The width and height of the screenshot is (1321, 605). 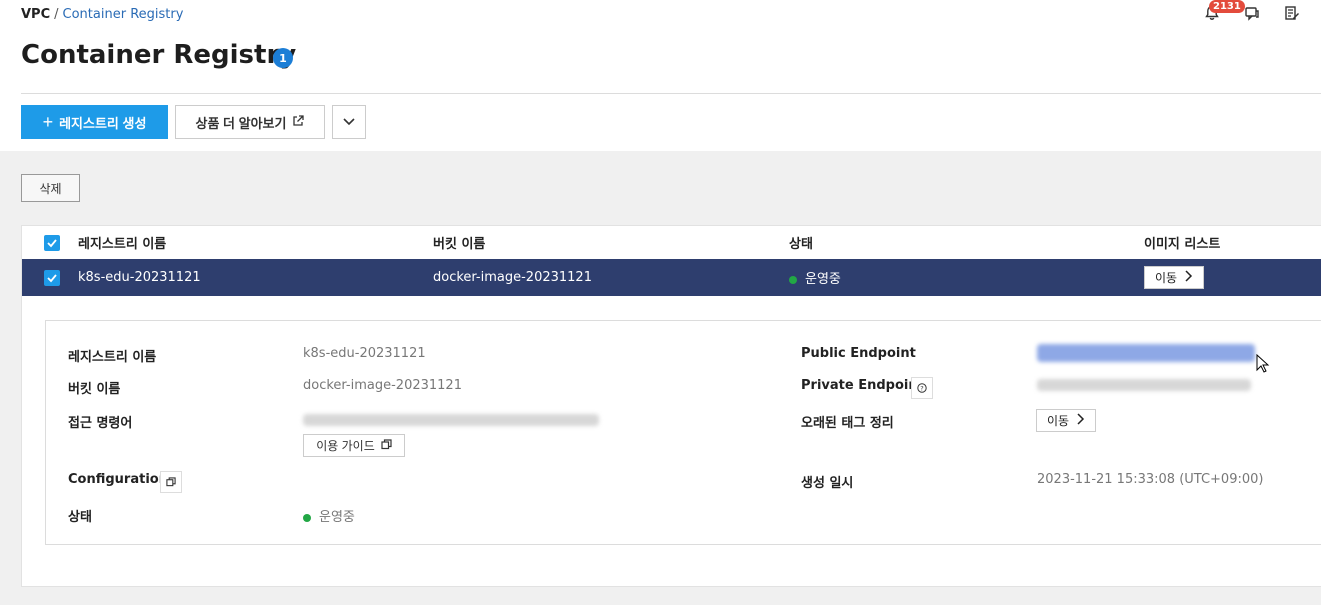 I want to click on bell-icon: 2131, so click(x=1224, y=11).